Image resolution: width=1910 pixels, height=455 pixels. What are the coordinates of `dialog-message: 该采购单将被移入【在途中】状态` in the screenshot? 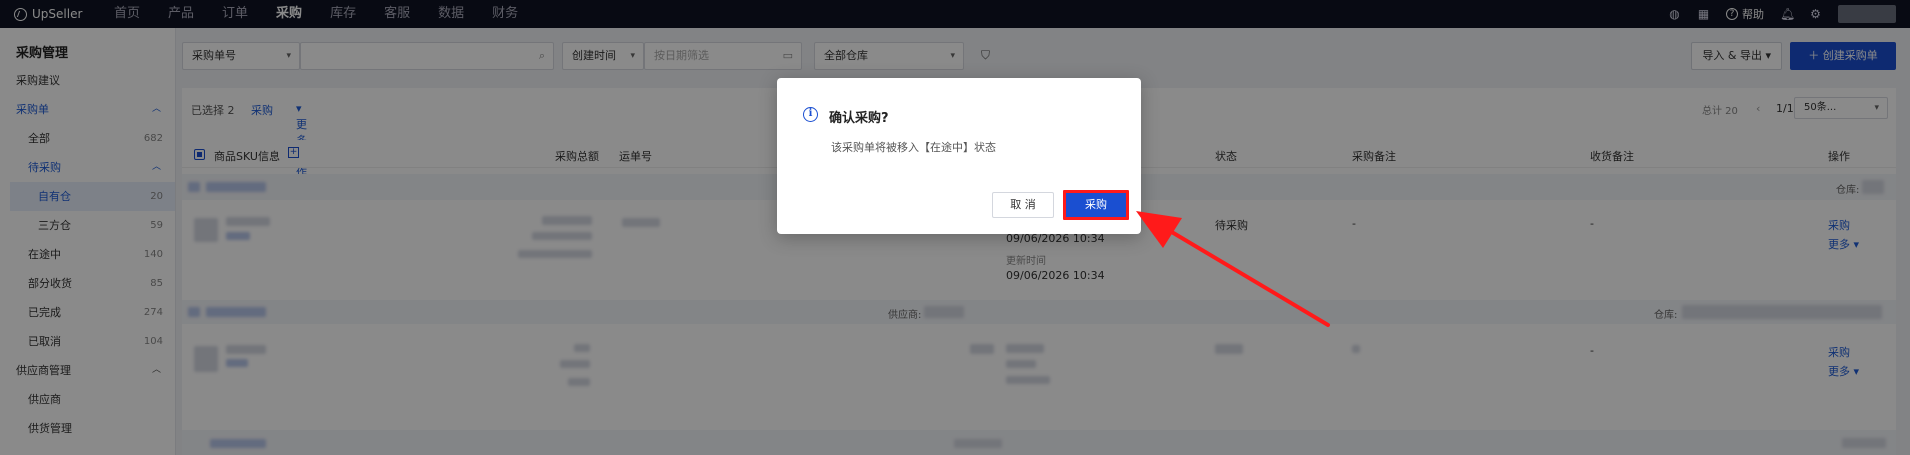 It's located at (913, 147).